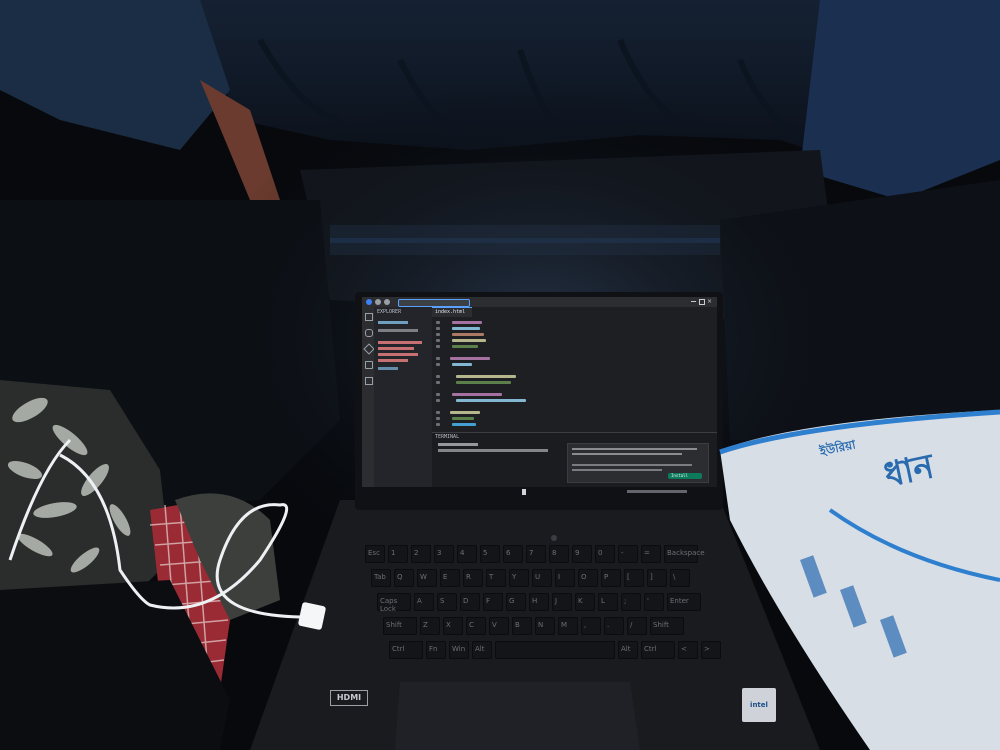  I want to click on key: 6, so click(513, 554).